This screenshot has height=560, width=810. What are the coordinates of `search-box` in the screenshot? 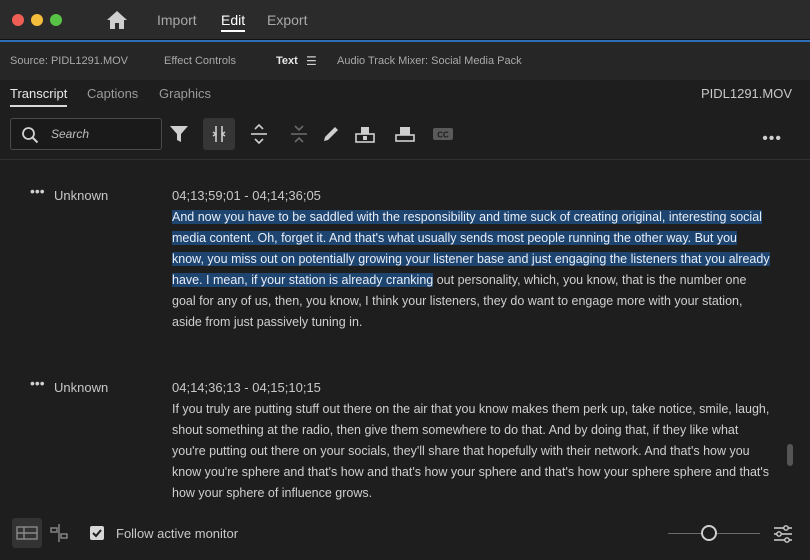 It's located at (86, 134).